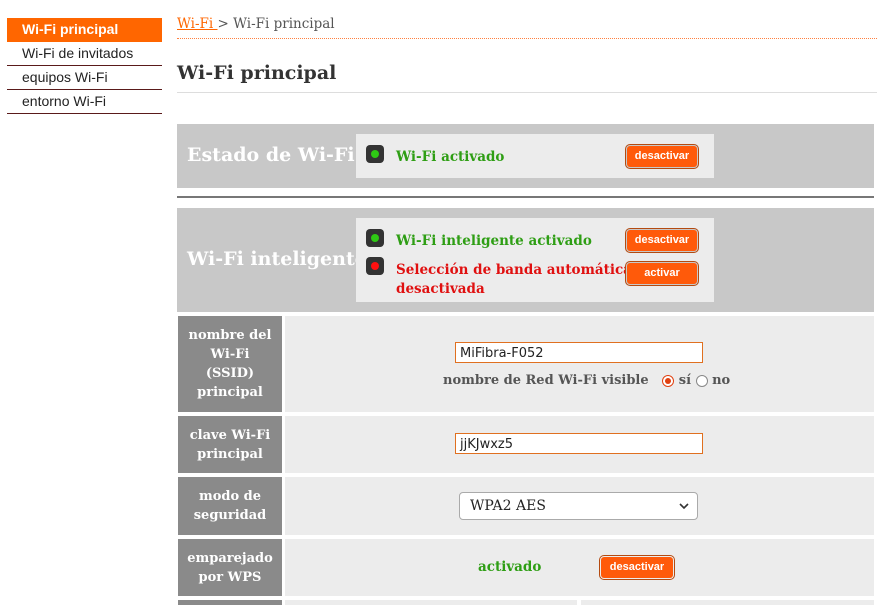  Describe the element at coordinates (230, 335) in the screenshot. I see `ssid-label-line: nombre del` at that location.